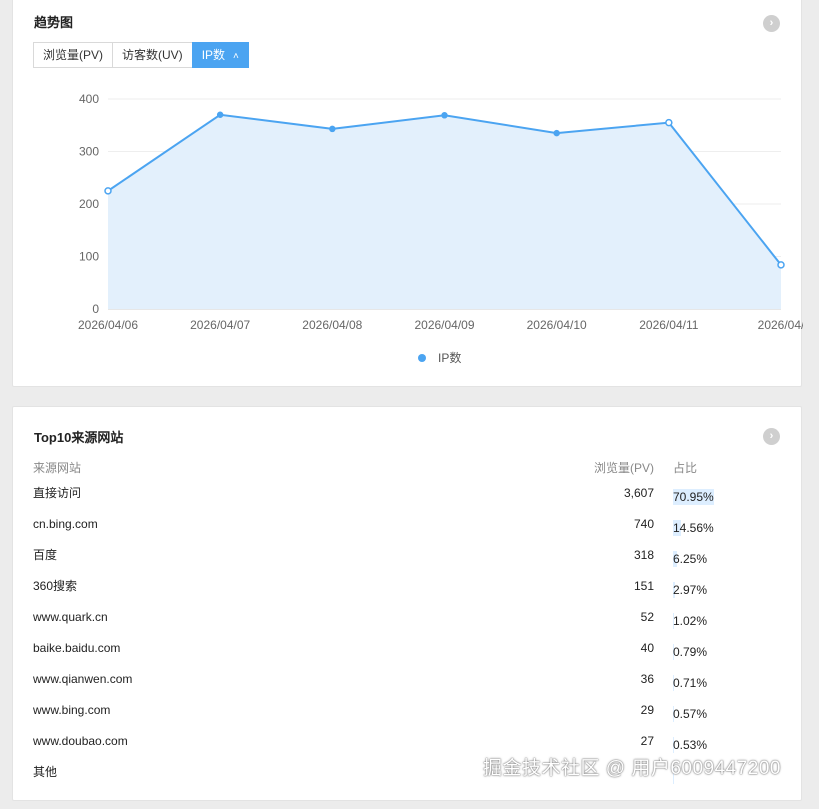 This screenshot has height=809, width=819. I want to click on row-pct-text: 6.25%, so click(690, 558).